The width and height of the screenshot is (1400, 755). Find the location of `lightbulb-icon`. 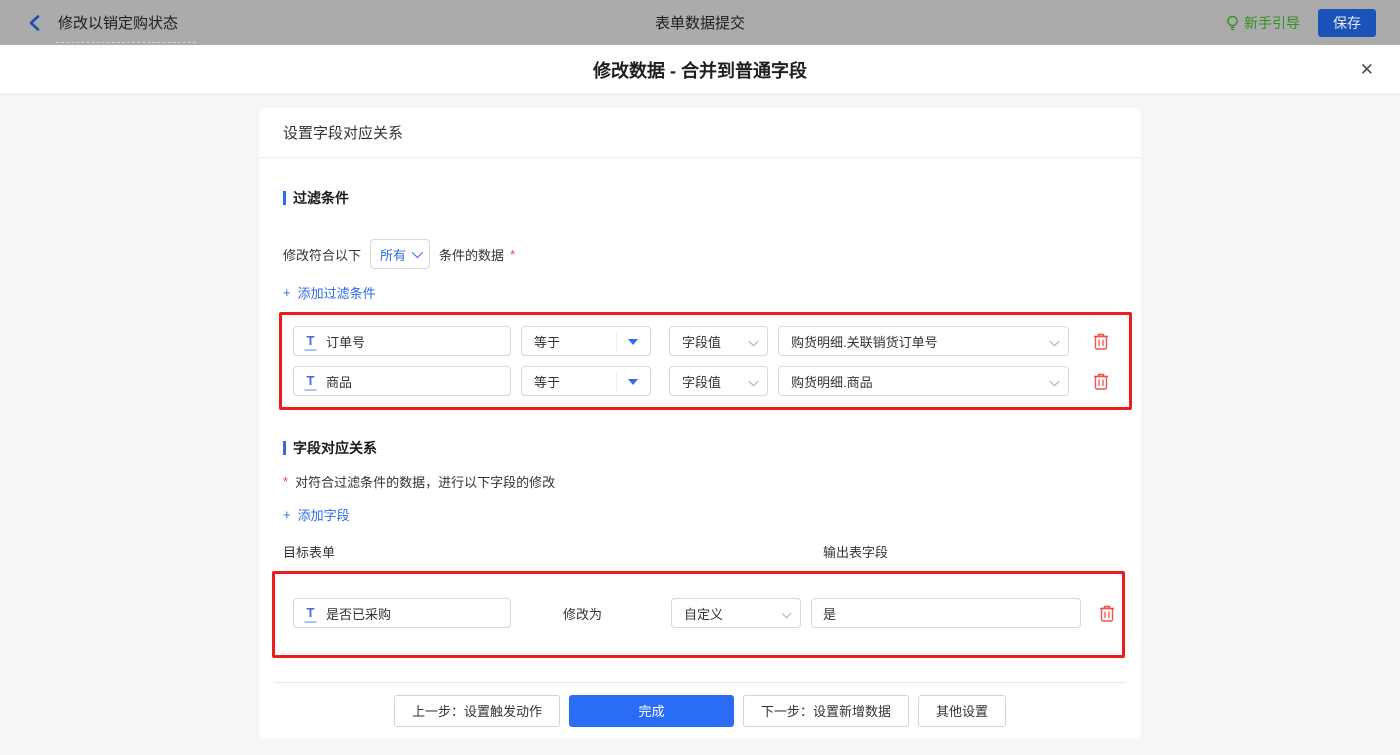

lightbulb-icon is located at coordinates (1232, 22).